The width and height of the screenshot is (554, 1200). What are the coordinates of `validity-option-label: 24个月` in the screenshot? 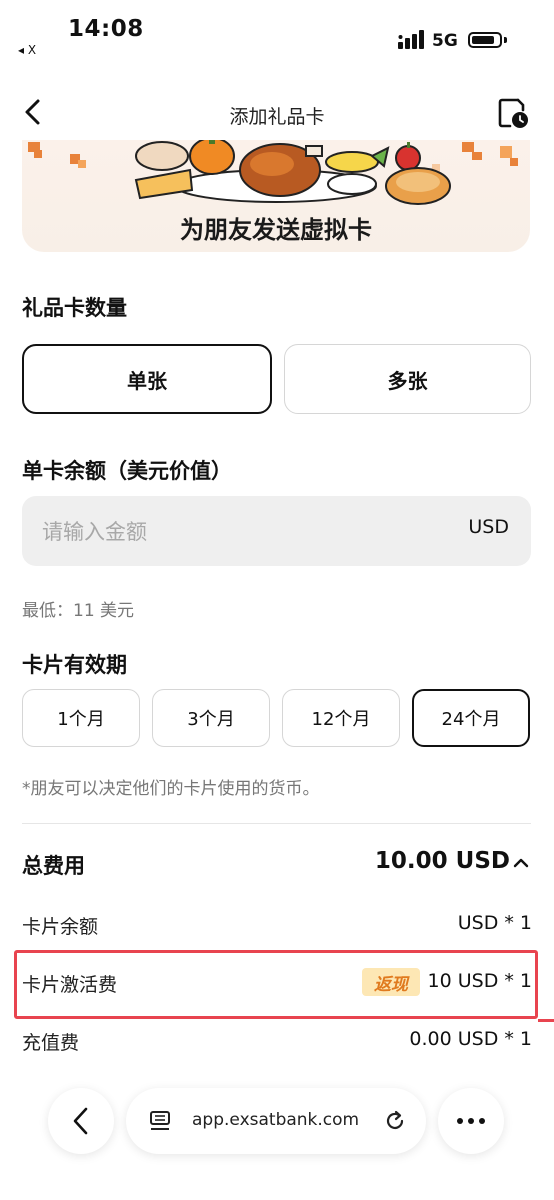 It's located at (471, 719).